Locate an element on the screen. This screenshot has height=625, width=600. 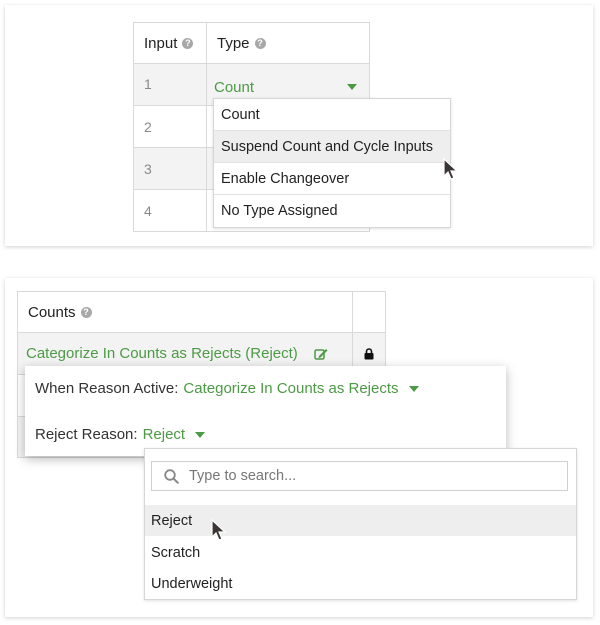
table-row-input-cell: 1 is located at coordinates (170, 85).